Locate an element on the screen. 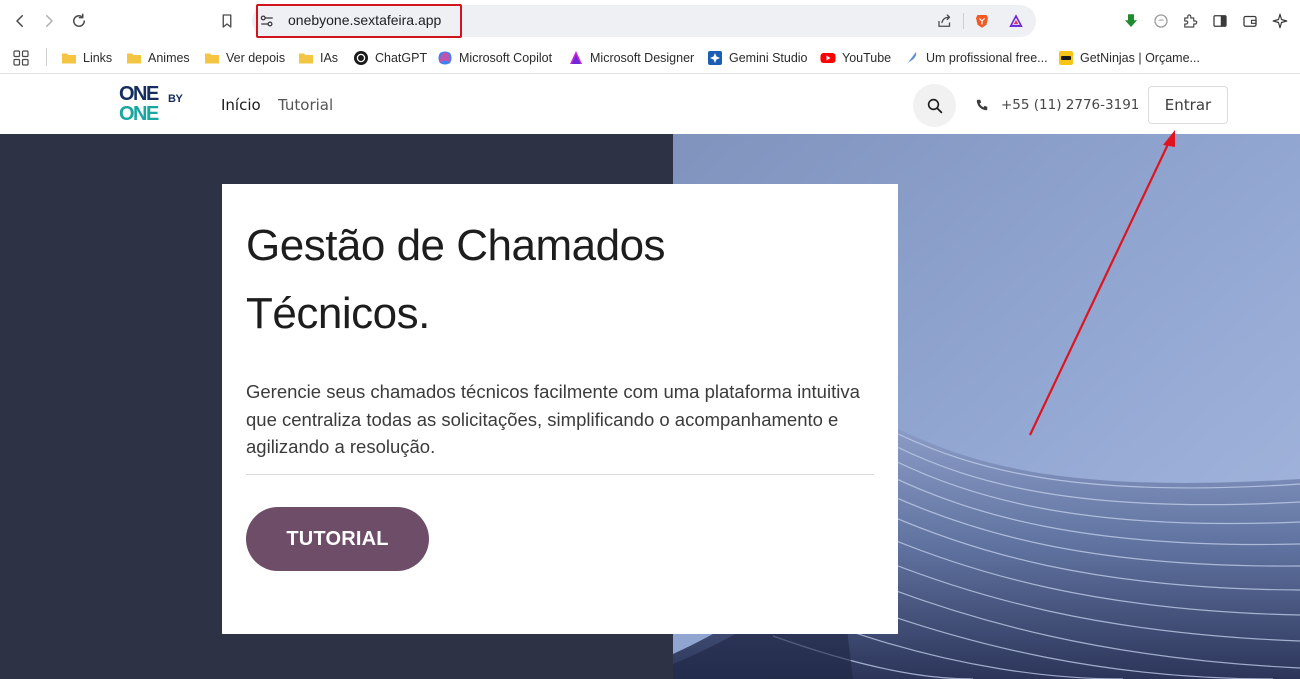 The height and width of the screenshot is (679, 1300). sparkle-icon is located at coordinates (1280, 21).